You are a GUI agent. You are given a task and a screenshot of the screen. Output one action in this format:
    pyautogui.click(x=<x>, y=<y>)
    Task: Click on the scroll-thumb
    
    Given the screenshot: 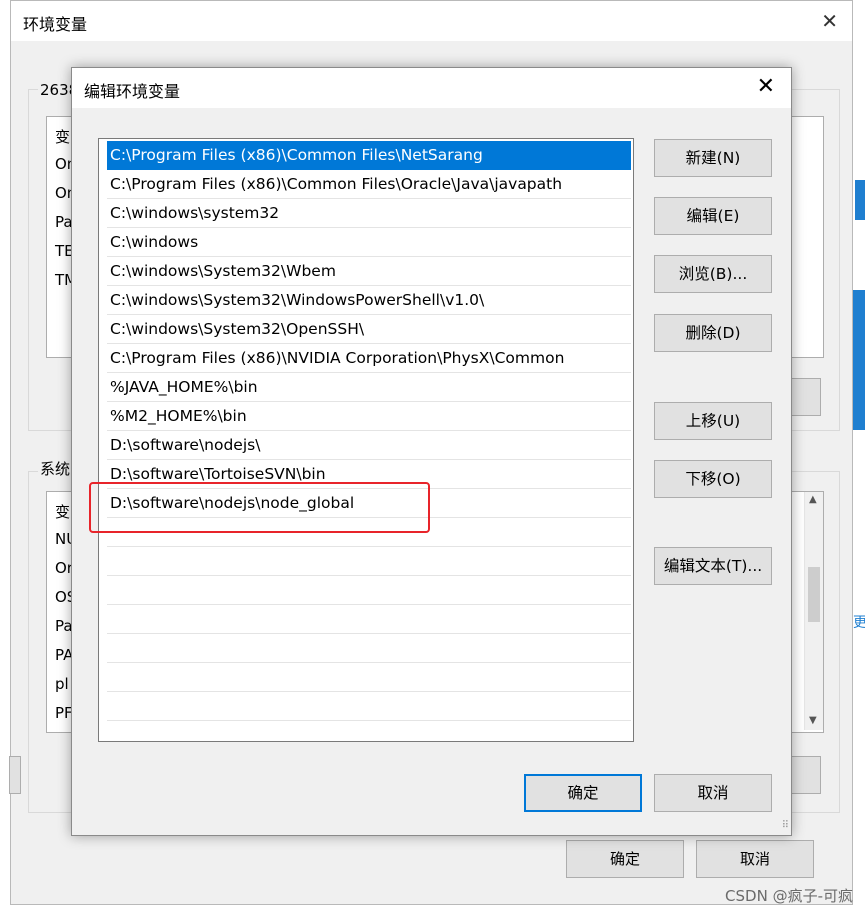 What is the action you would take?
    pyautogui.click(x=814, y=594)
    